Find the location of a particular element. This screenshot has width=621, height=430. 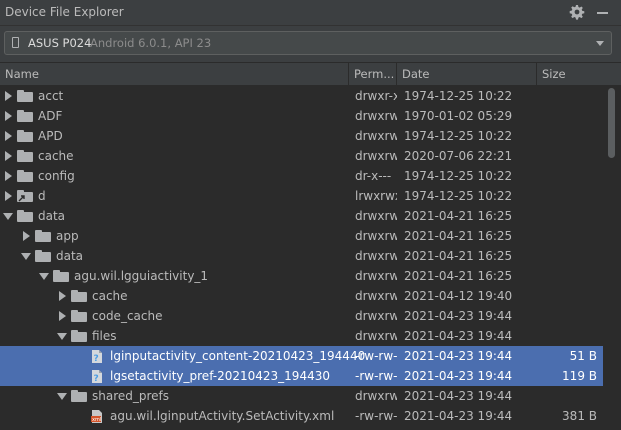

tree-row: shared_prefs drwxrw: 2021-04-23 19:44 is located at coordinates (301, 396).